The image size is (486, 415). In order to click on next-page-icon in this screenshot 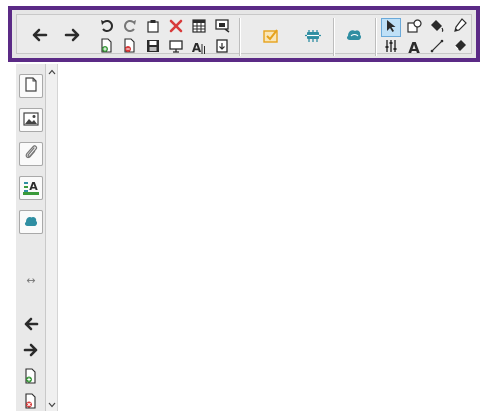, I will do `click(31, 352)`.